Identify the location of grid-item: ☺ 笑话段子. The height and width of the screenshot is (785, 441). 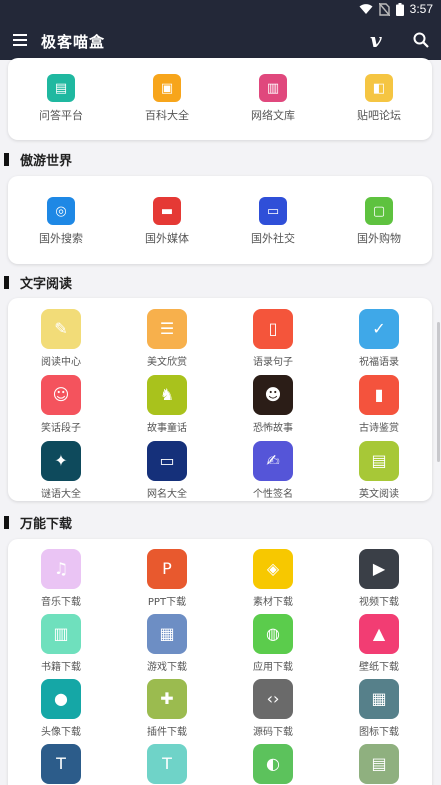
(61, 404).